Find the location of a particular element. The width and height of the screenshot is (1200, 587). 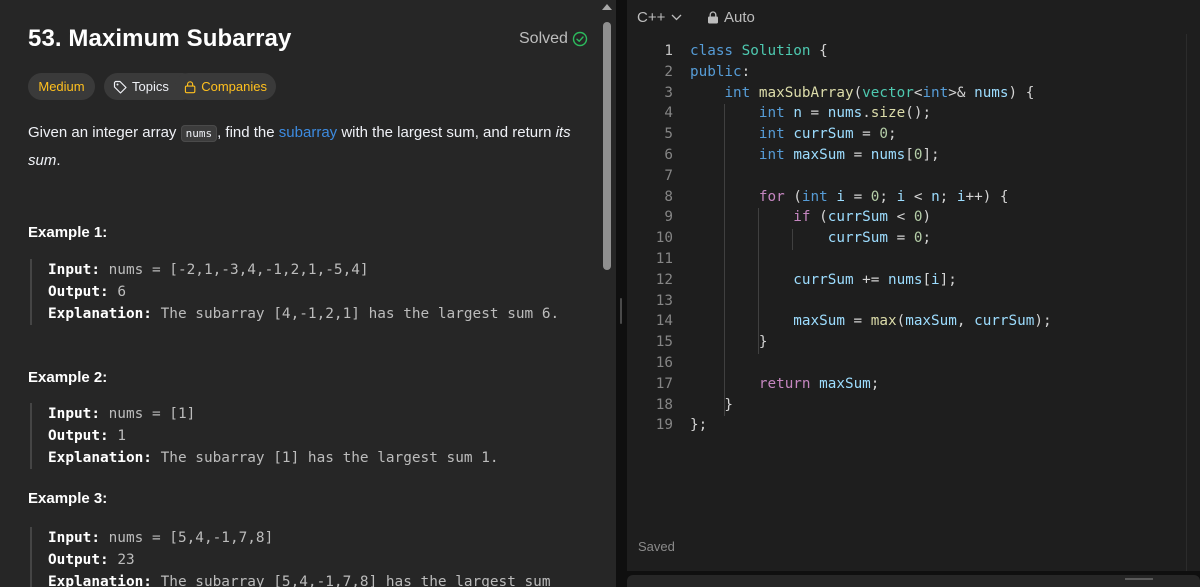

code-line: 1 class Solution { is located at coordinates (913, 51).